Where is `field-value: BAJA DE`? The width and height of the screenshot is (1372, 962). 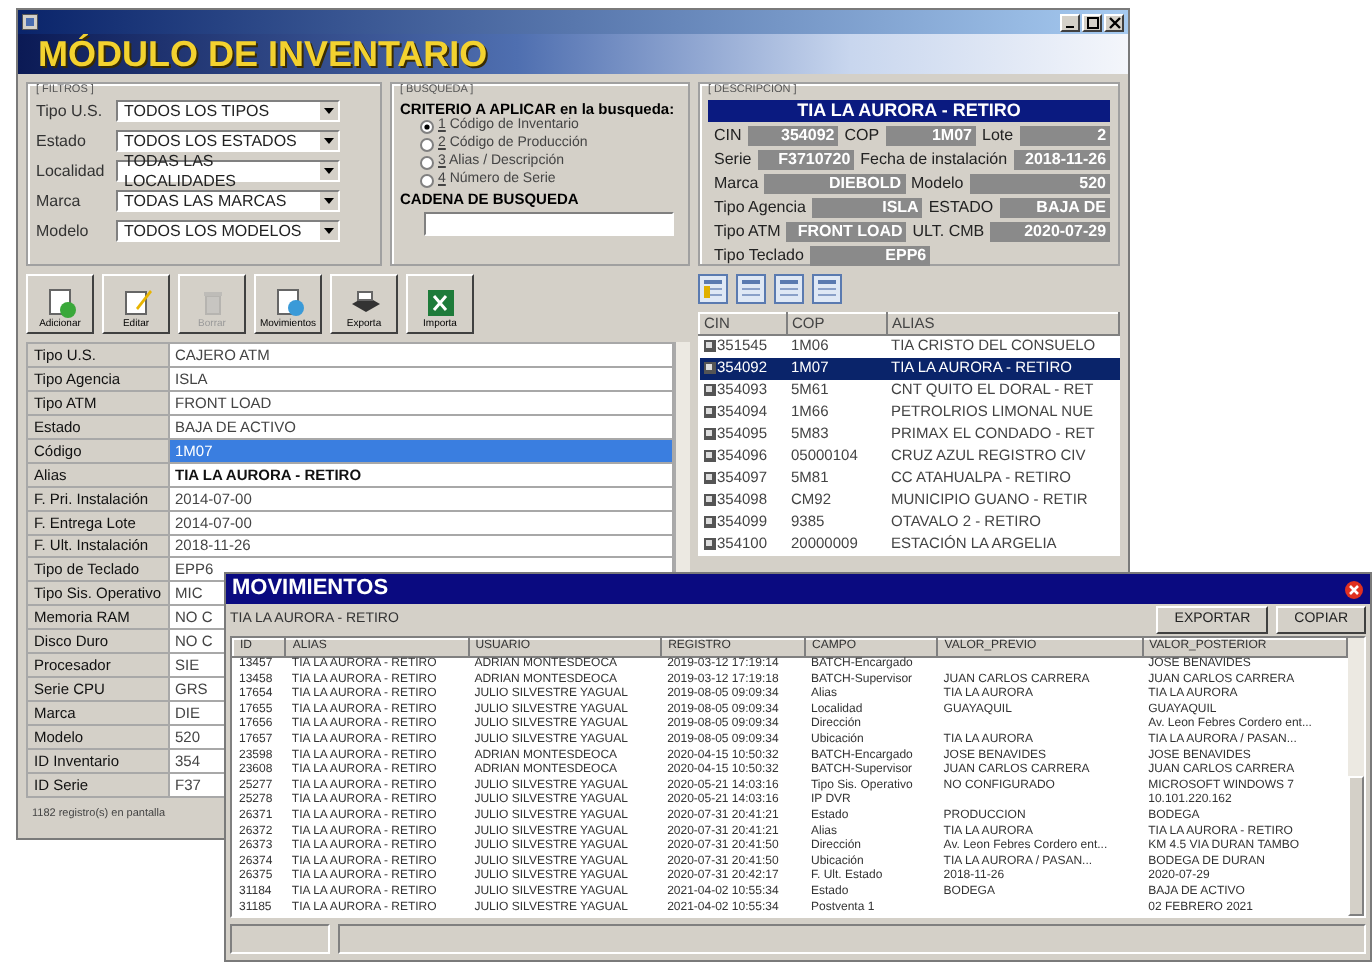 field-value: BAJA DE is located at coordinates (1054, 207).